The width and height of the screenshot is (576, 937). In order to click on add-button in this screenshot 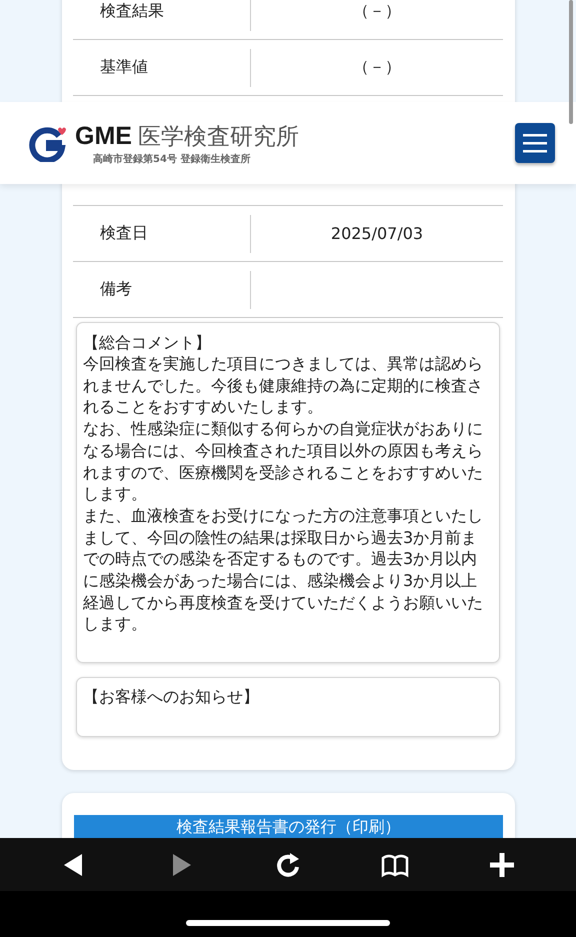, I will do `click(502, 864)`.